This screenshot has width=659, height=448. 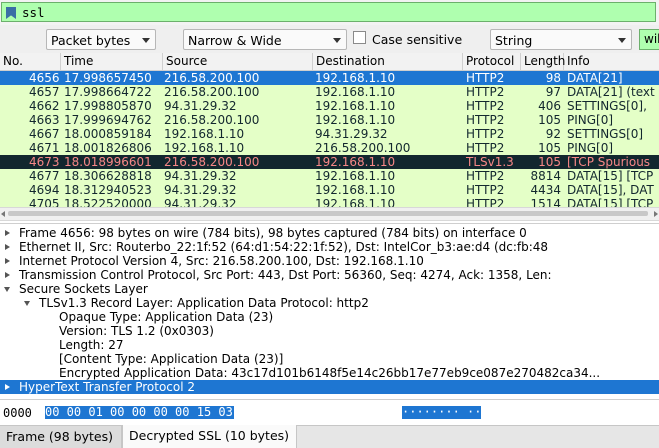 What do you see at coordinates (212, 120) in the screenshot?
I see `packet-source: 216.58.200.100` at bounding box center [212, 120].